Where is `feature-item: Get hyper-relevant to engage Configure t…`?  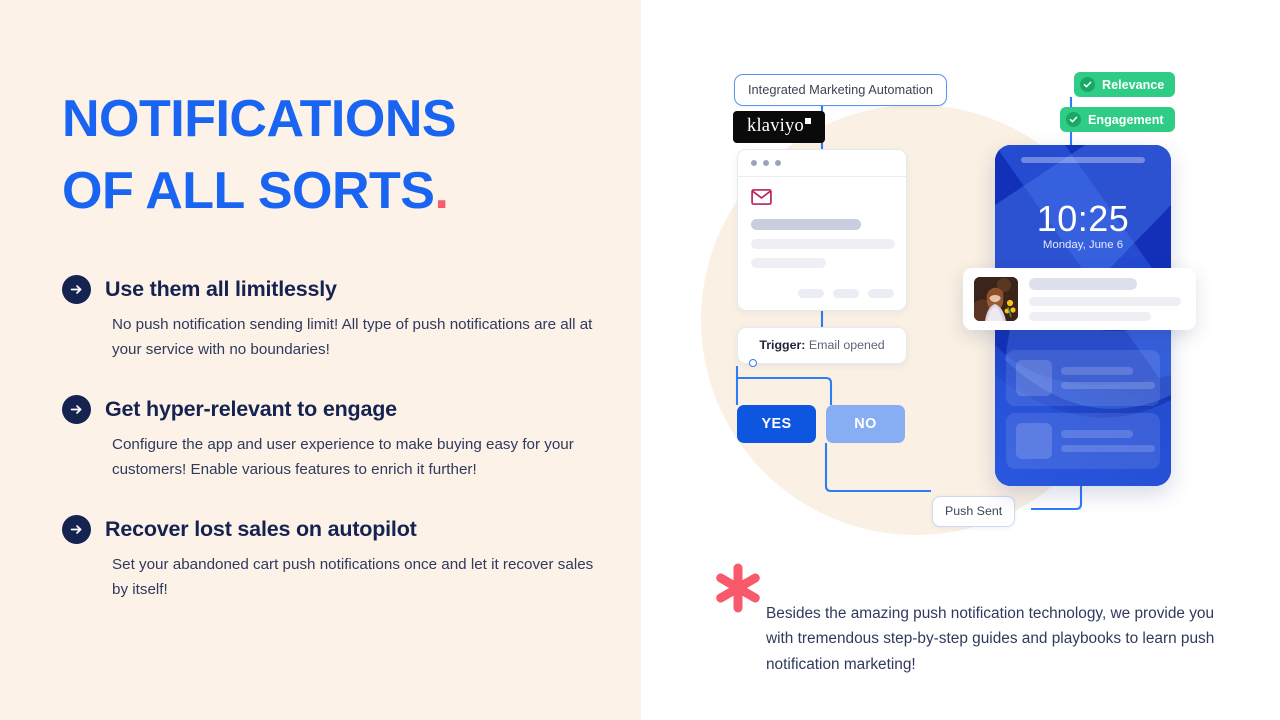 feature-item: Get hyper-relevant to engage Configure t… is located at coordinates (334, 438).